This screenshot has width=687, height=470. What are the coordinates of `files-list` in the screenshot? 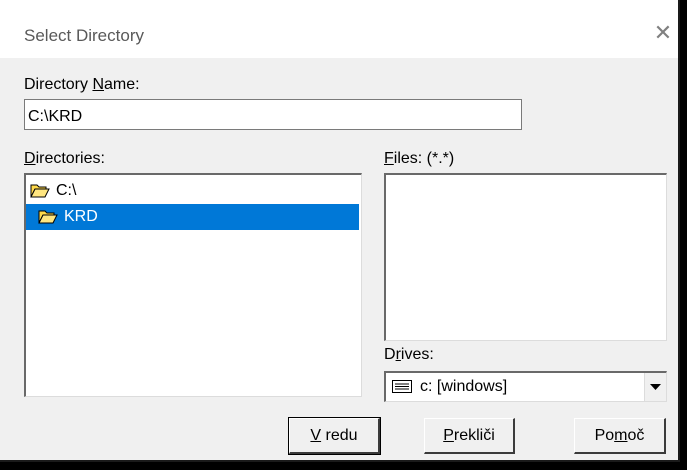 It's located at (525, 257).